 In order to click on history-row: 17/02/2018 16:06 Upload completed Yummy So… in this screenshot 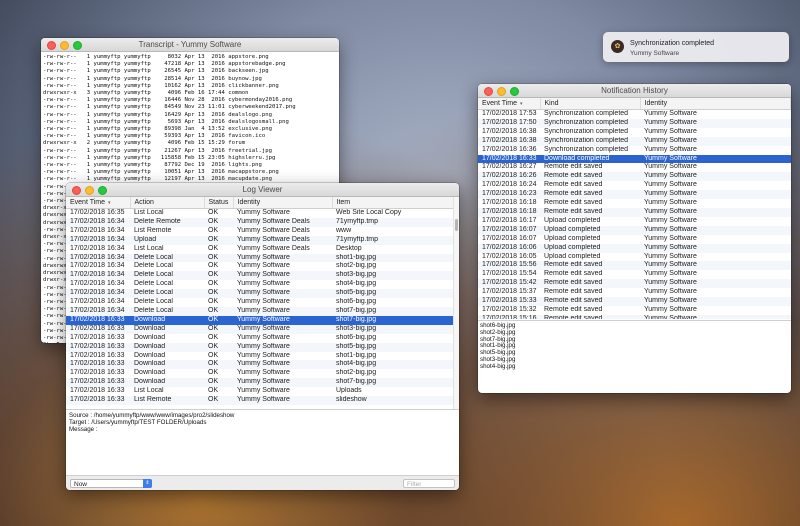, I will do `click(634, 248)`.